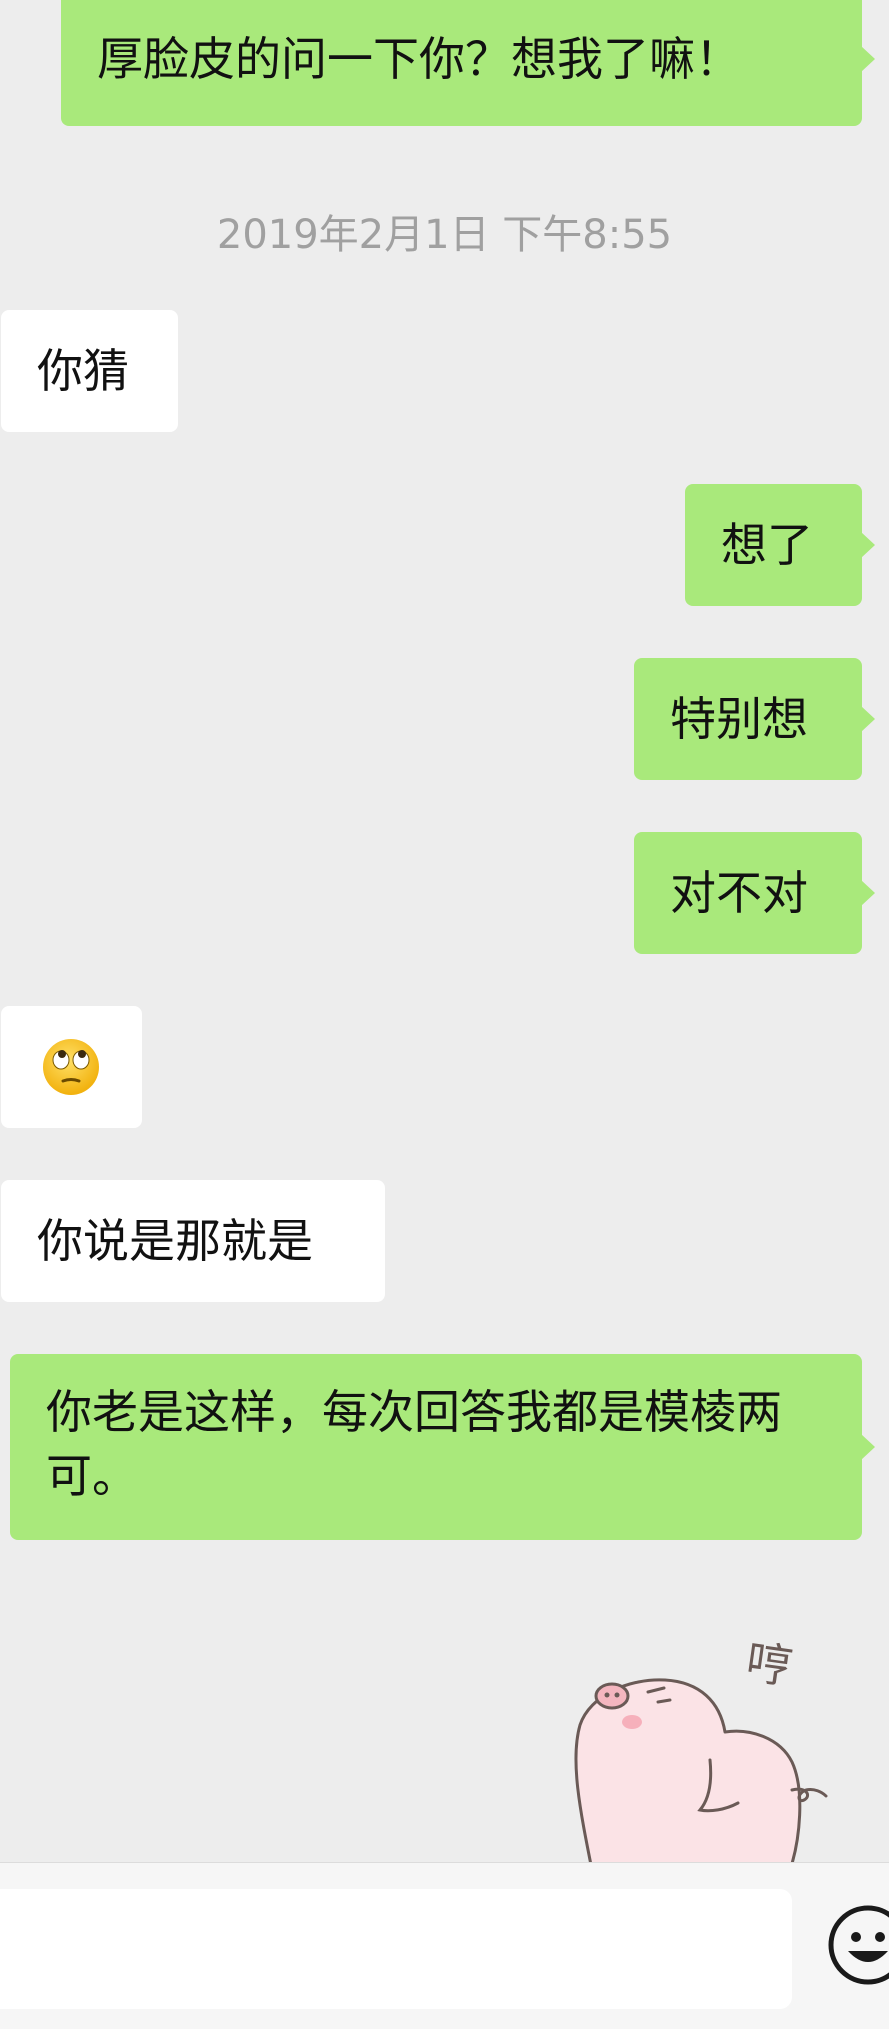 The width and height of the screenshot is (889, 2029). Describe the element at coordinates (857, 1945) in the screenshot. I see `smiley-face-icon` at that location.